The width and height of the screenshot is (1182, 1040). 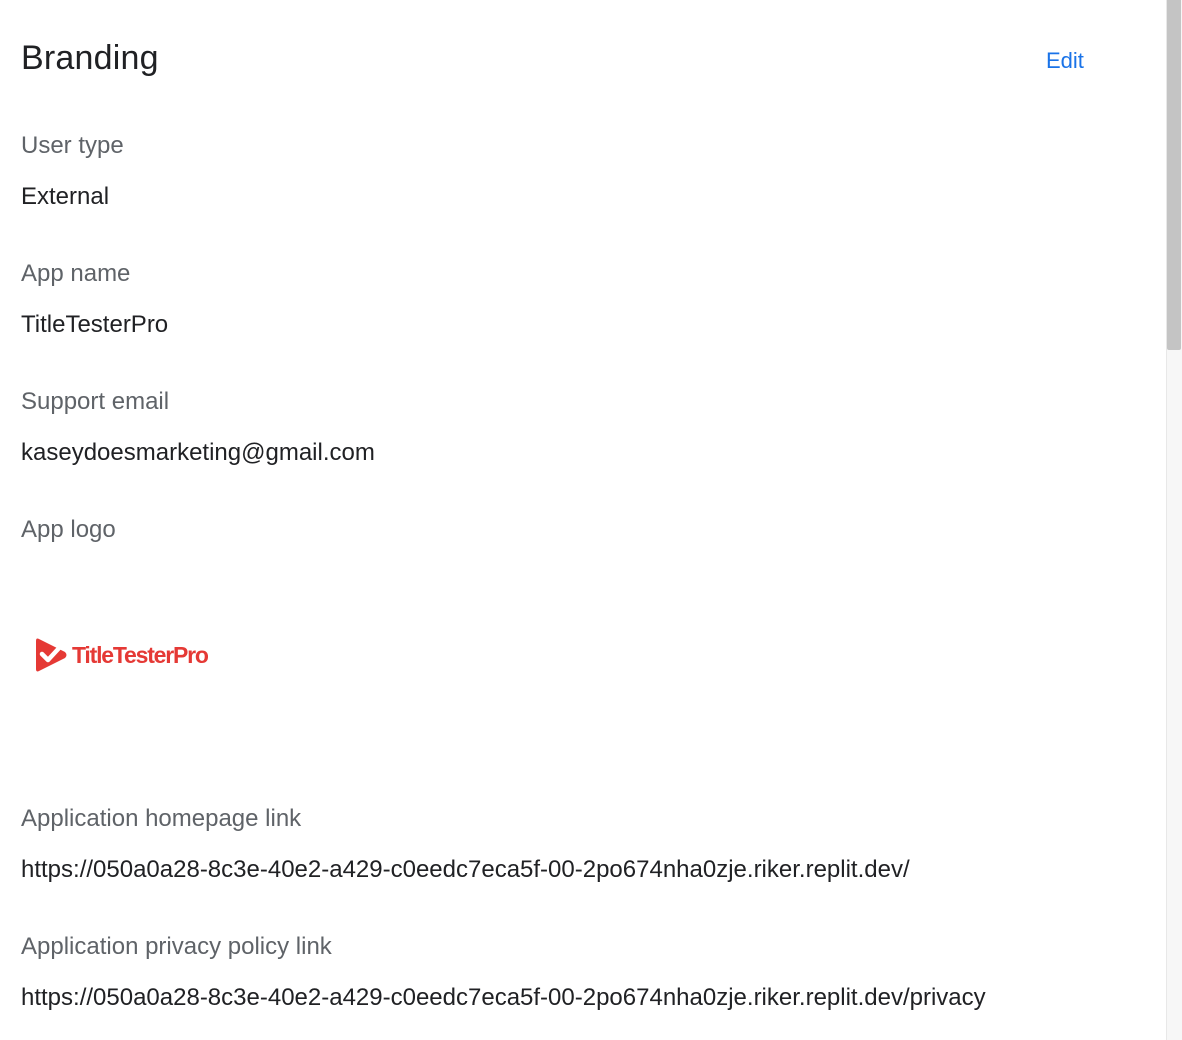 What do you see at coordinates (95, 401) in the screenshot?
I see `support-email-label: Support email` at bounding box center [95, 401].